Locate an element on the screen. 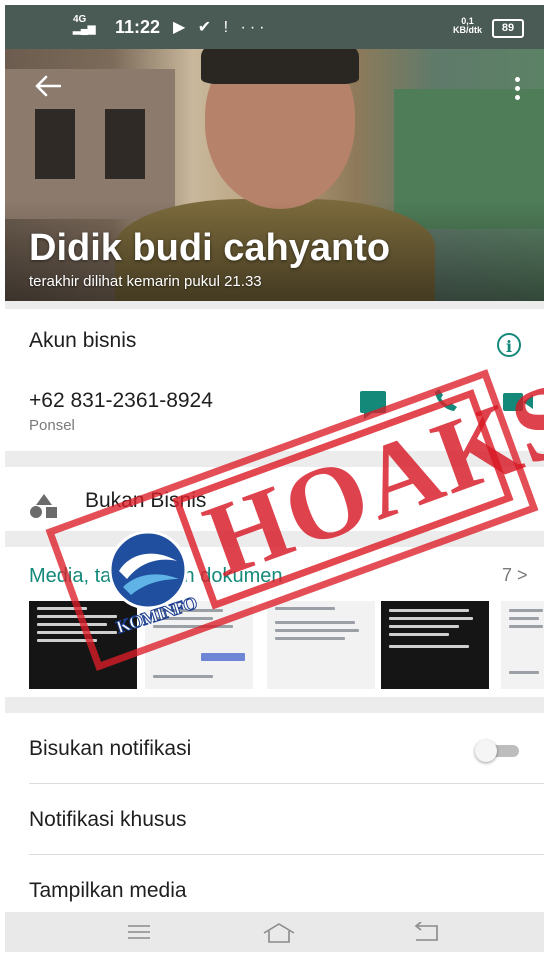  back-icon is located at coordinates (425, 933).